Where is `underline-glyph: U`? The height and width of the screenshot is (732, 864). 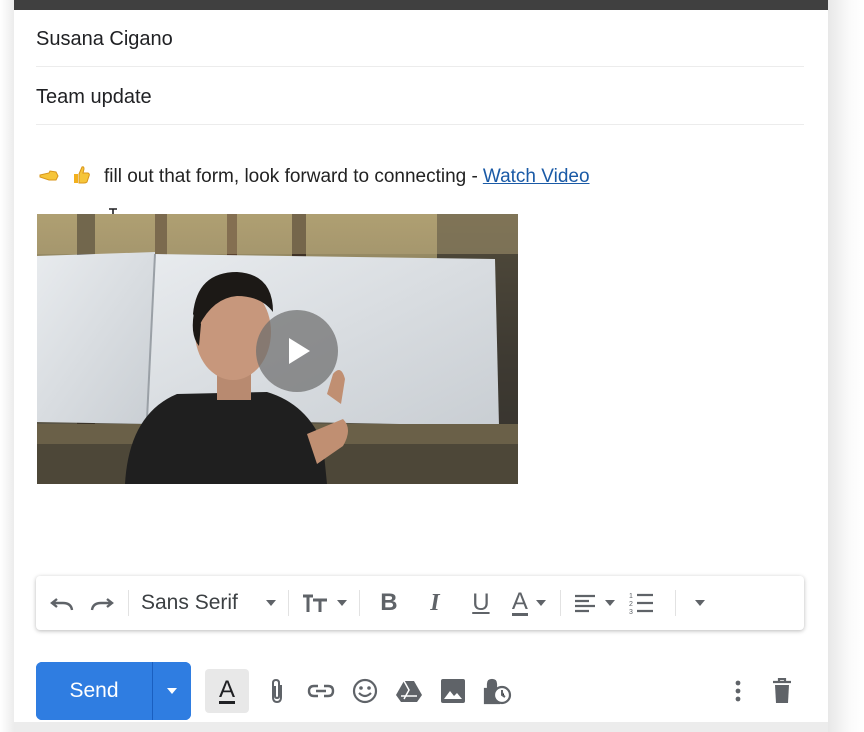
underline-glyph: U is located at coordinates (481, 602).